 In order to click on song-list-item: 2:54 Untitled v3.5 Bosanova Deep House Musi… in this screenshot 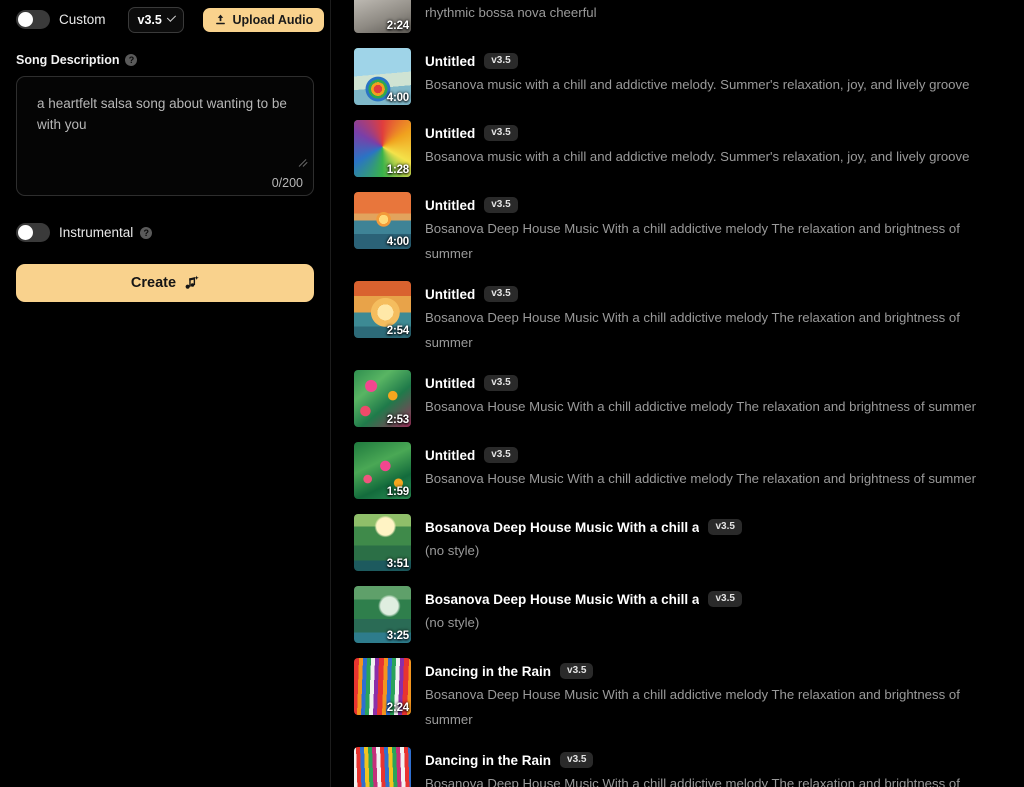, I will do `click(679, 318)`.